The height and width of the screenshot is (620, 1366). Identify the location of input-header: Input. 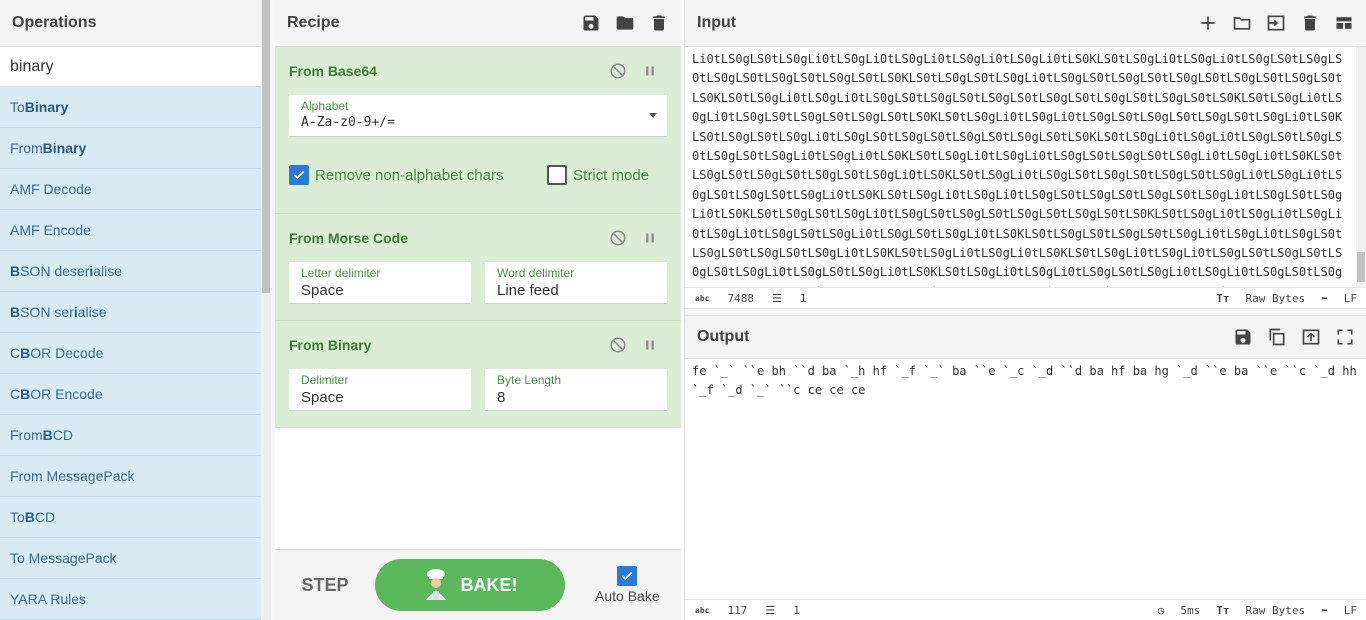
(1025, 23).